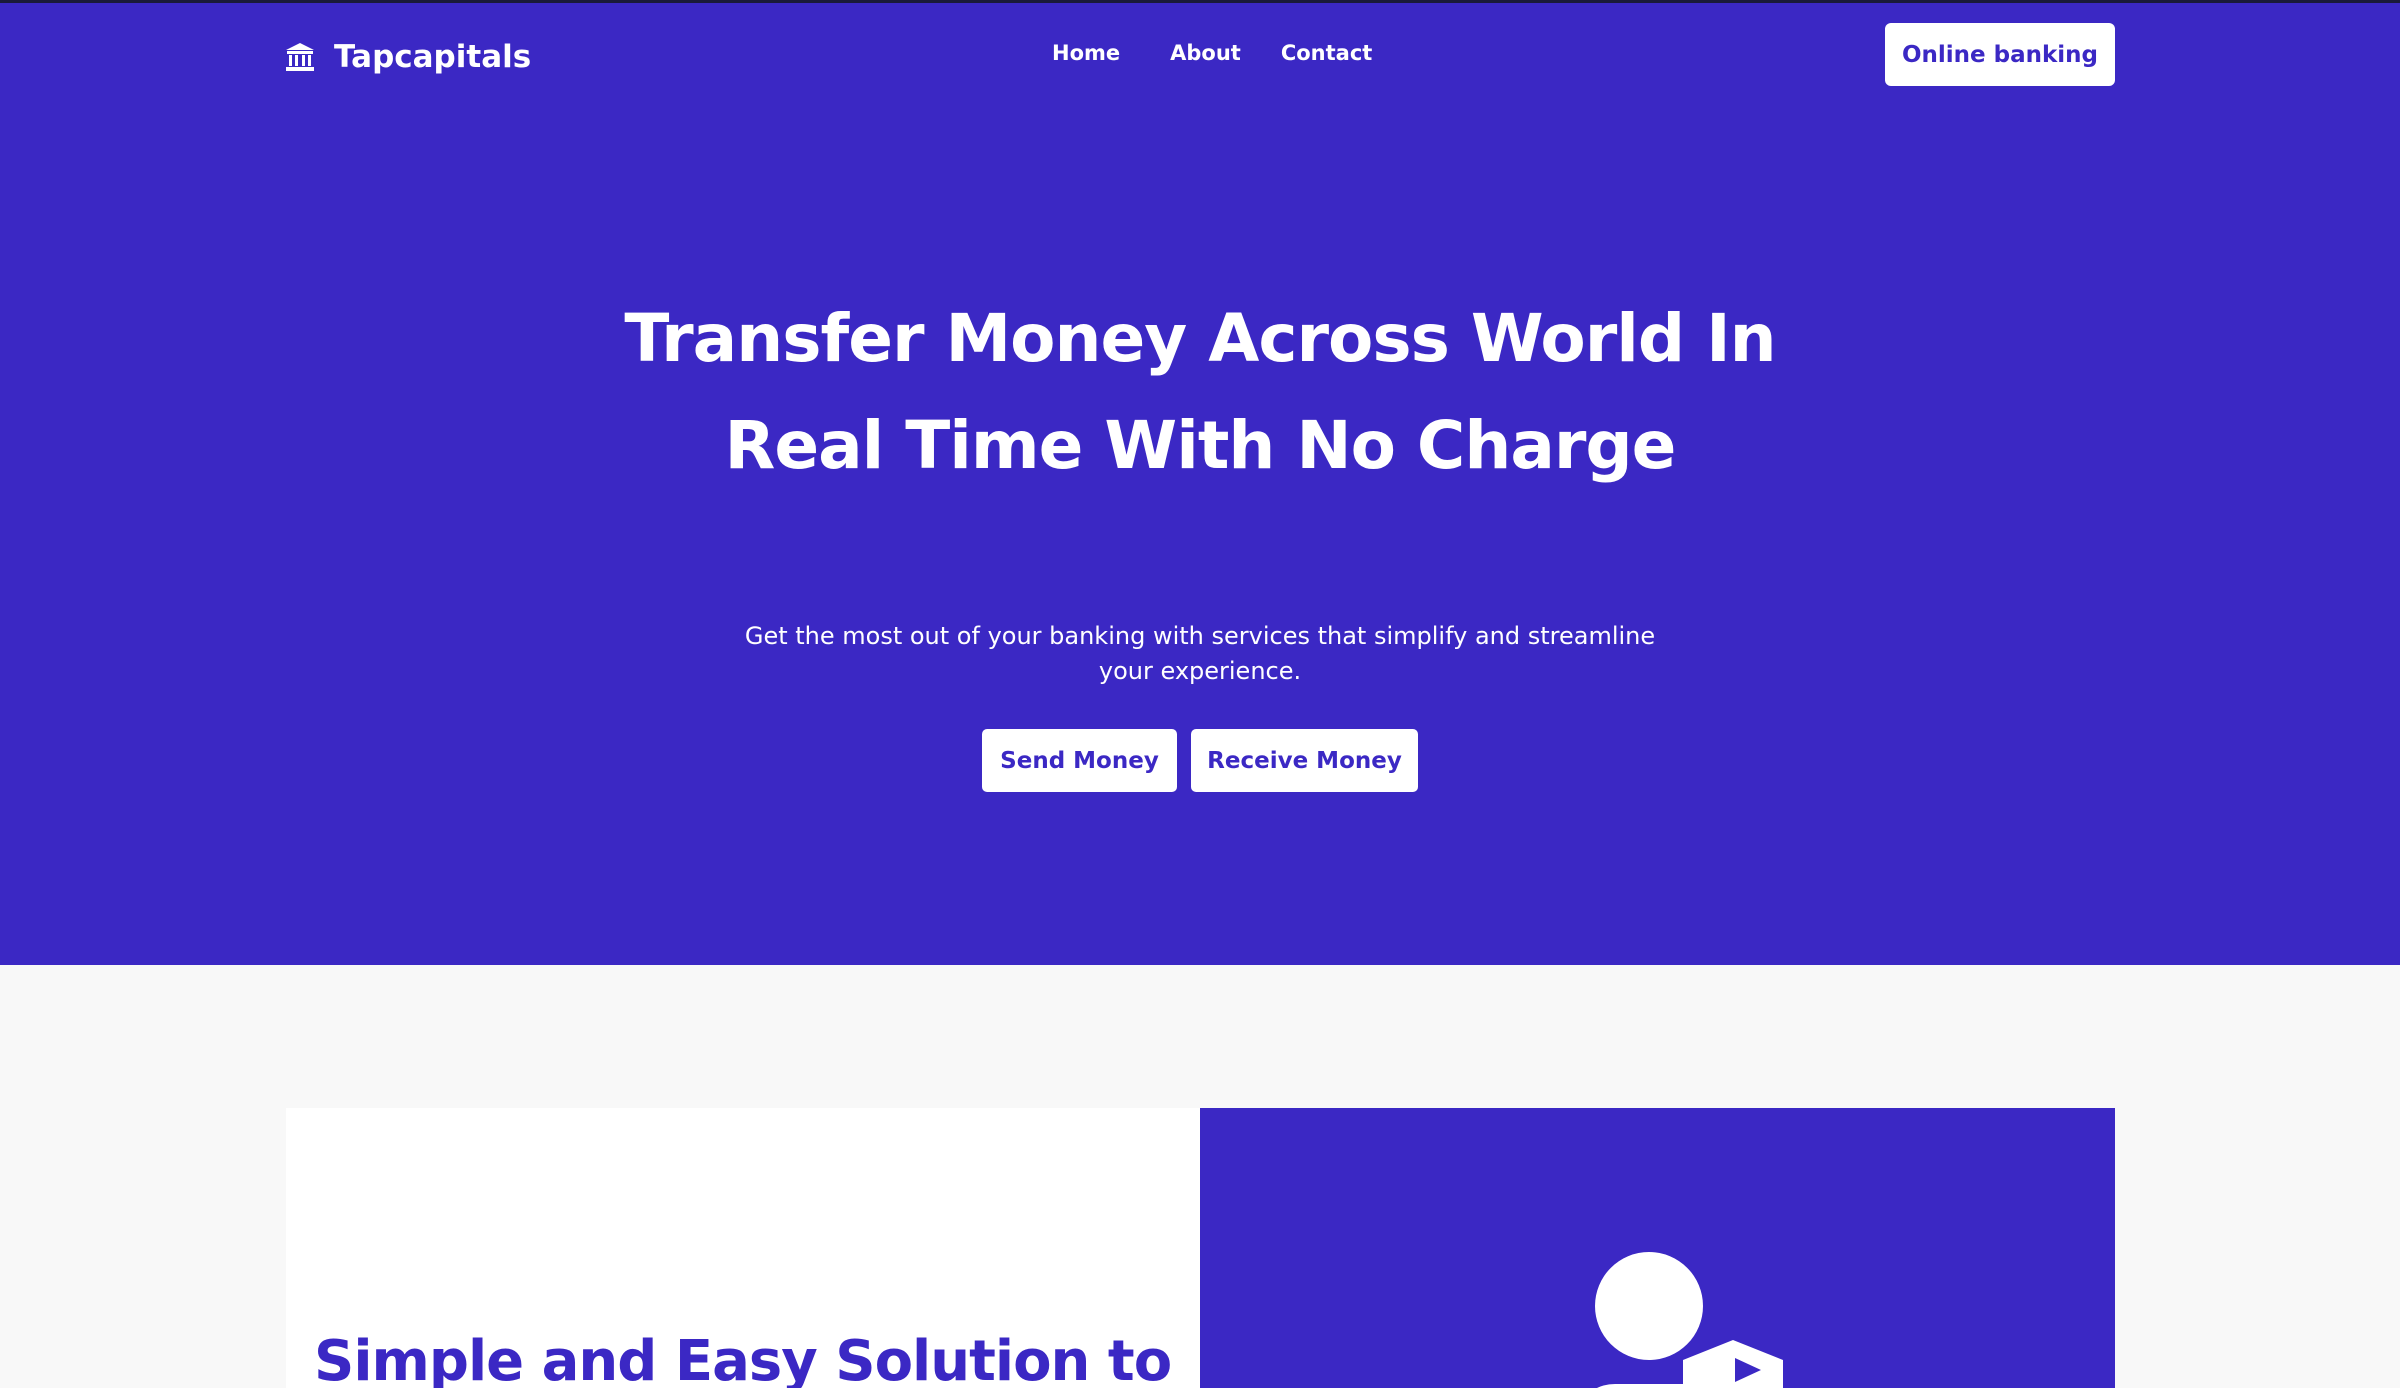 Image resolution: width=2400 pixels, height=1388 pixels. I want to click on send-money-button: Send Money, so click(1079, 760).